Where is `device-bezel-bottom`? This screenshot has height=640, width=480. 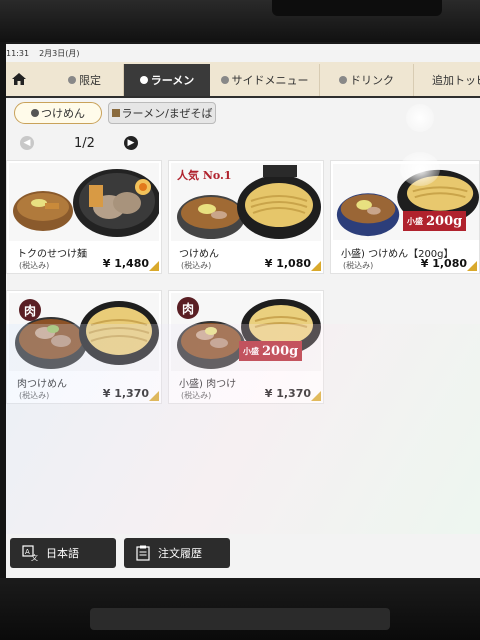
device-bezel-bottom is located at coordinates (240, 609).